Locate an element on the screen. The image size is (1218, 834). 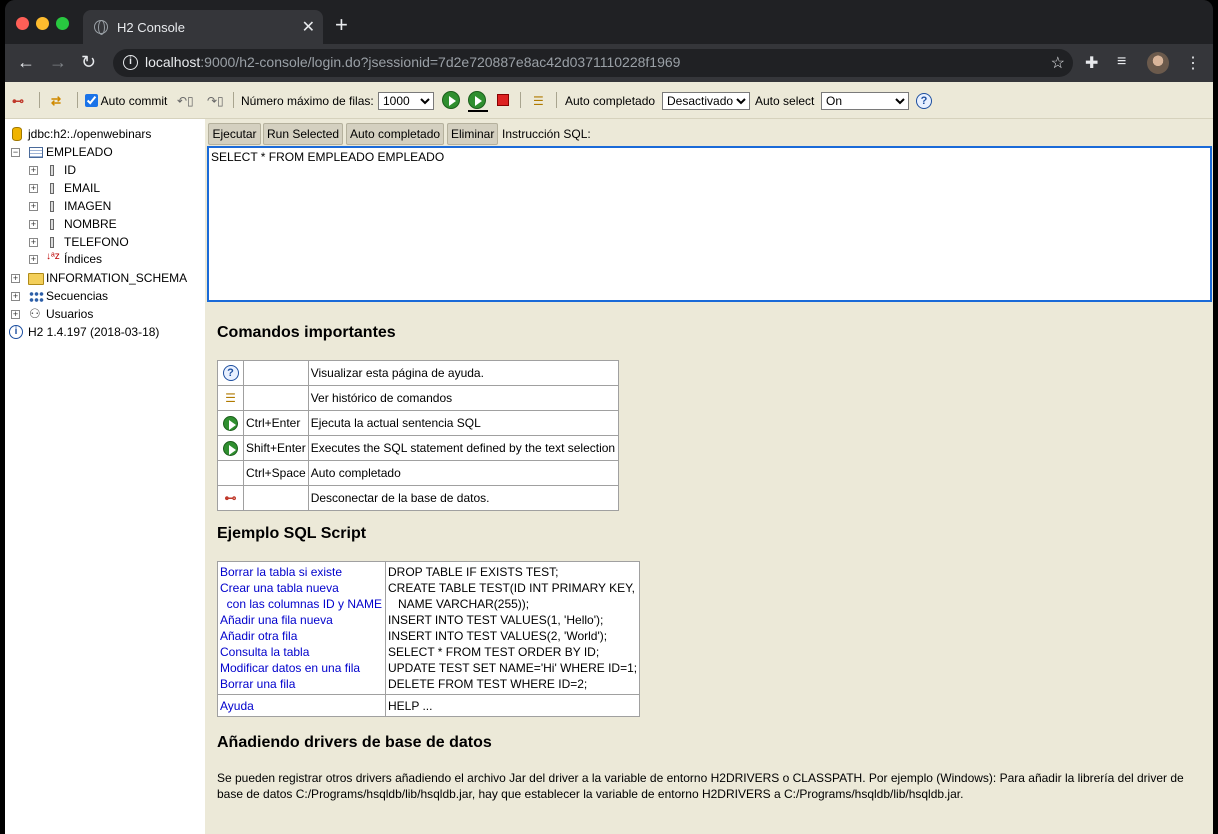
example-link: Consulta la tabla is located at coordinates (301, 652).